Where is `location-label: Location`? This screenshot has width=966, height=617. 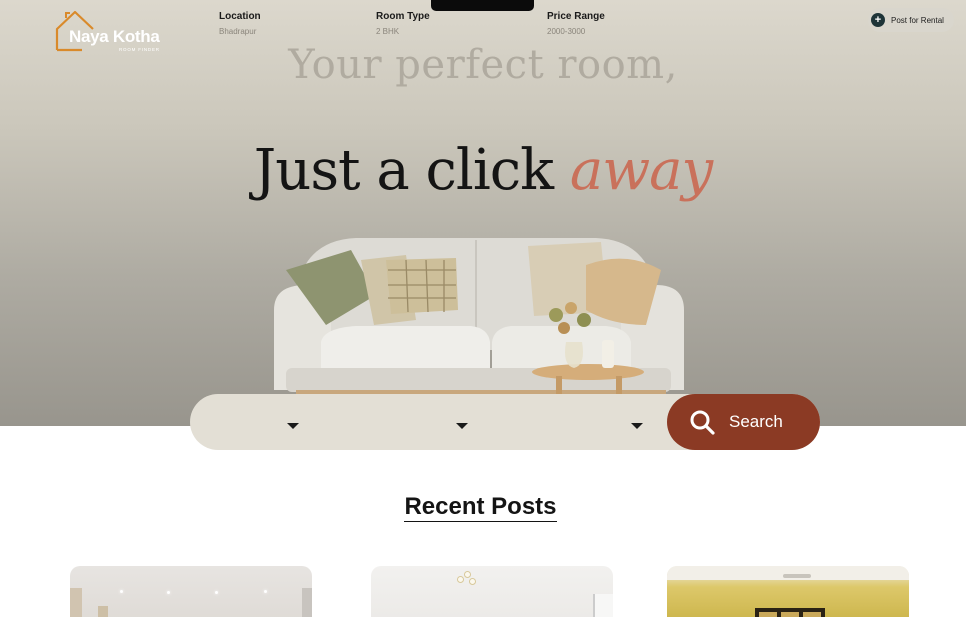
location-label: Location is located at coordinates (240, 16).